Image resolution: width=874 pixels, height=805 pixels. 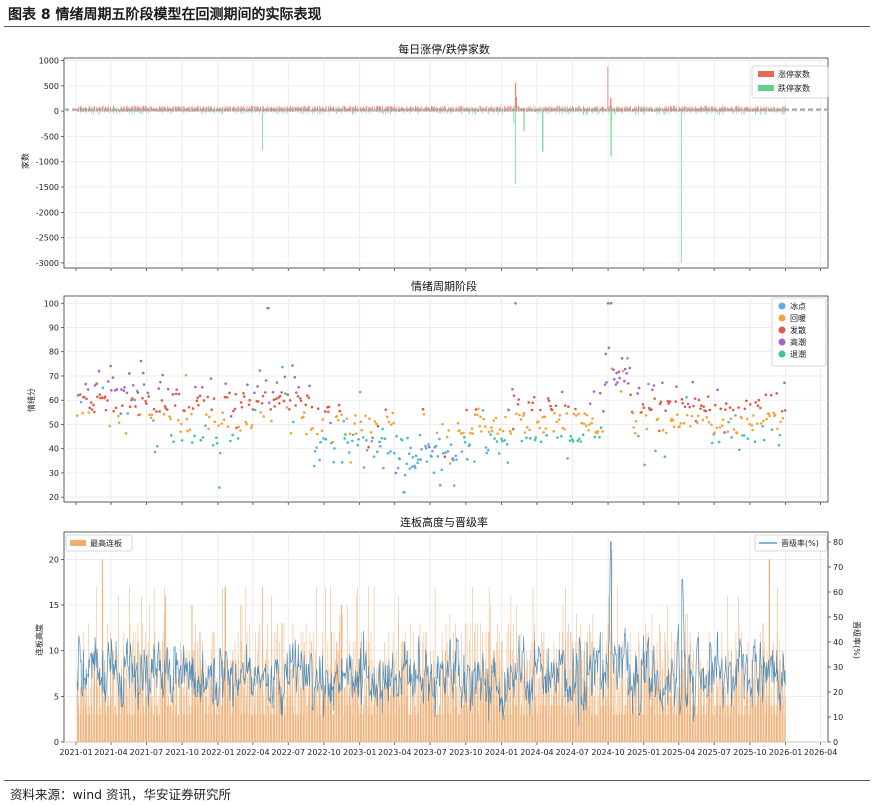 What do you see at coordinates (798, 342) in the screenshot?
I see `legend-peak-label: 高潮` at bounding box center [798, 342].